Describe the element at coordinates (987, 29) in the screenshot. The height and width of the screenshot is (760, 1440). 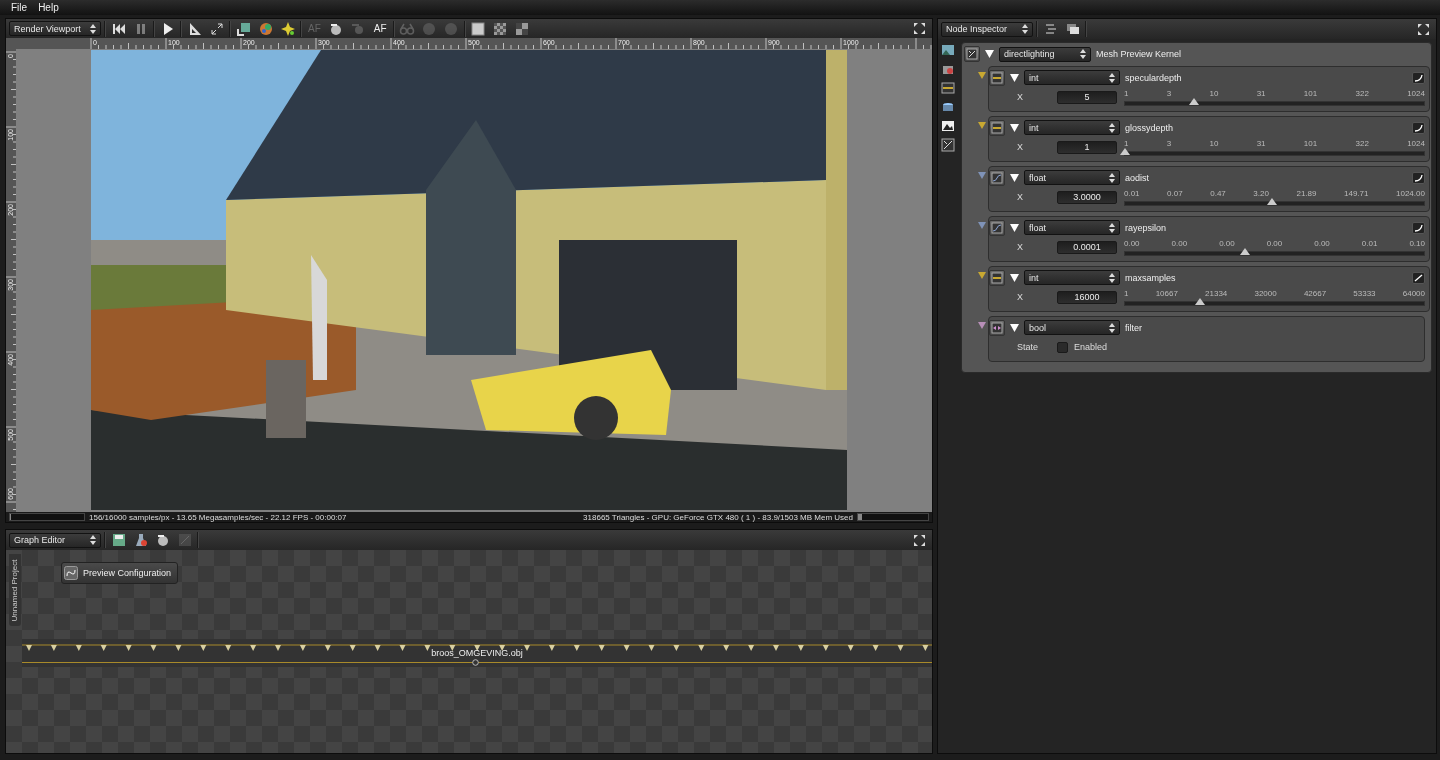
I see `view-dropdown: Node Inspector` at that location.